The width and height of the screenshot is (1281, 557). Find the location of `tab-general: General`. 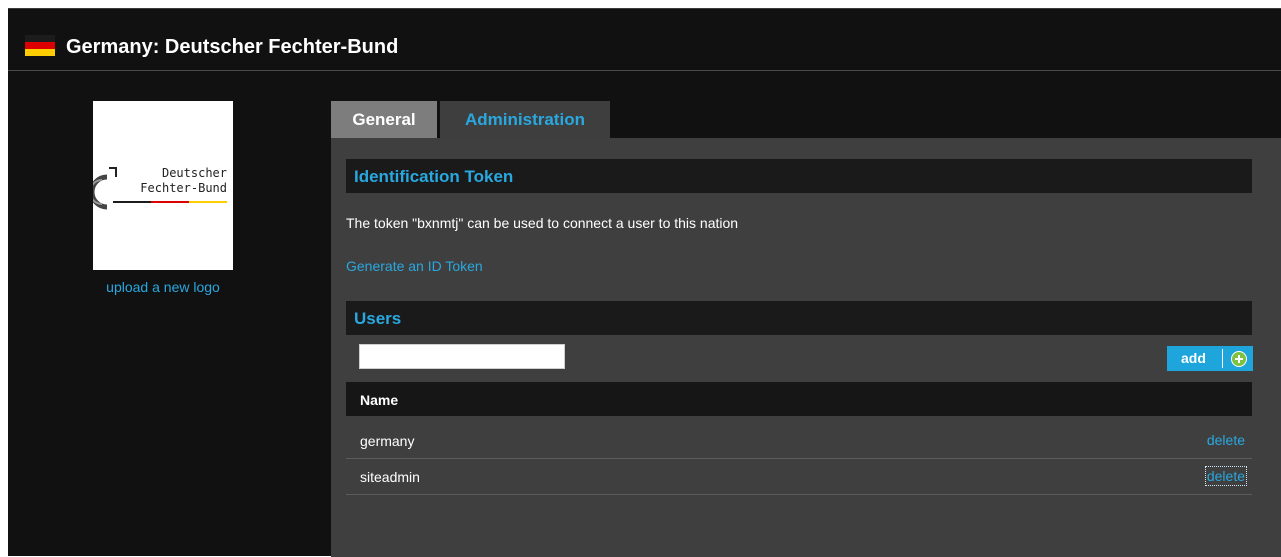

tab-general: General is located at coordinates (384, 119).